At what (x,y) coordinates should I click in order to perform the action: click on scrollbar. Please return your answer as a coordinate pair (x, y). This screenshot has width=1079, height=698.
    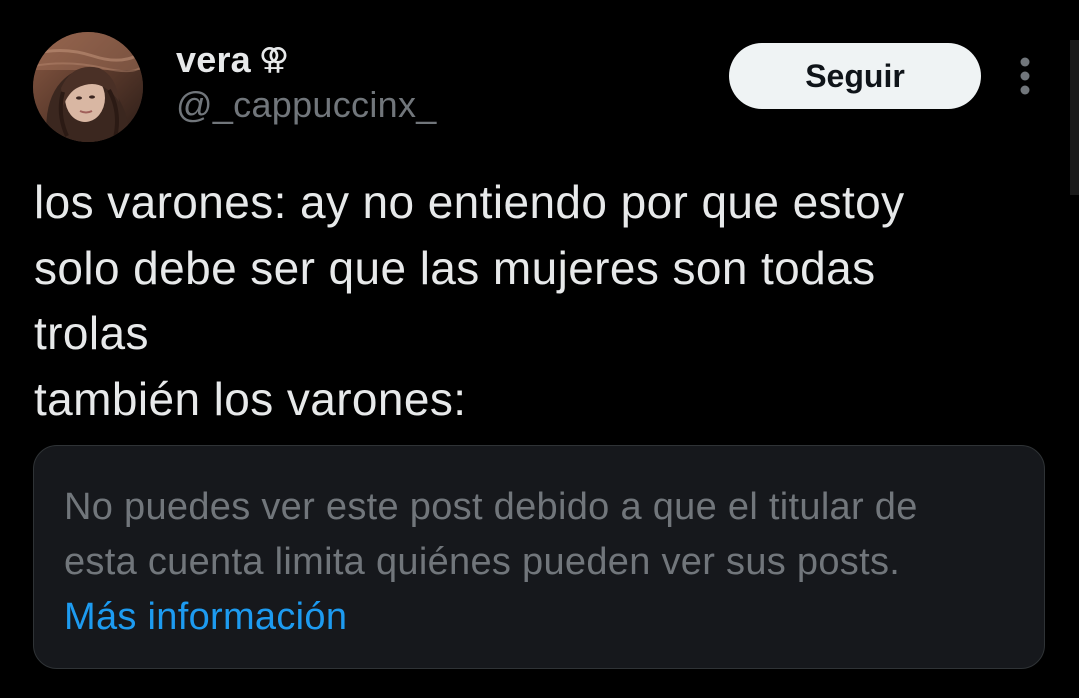
    Looking at the image, I should click on (1074, 117).